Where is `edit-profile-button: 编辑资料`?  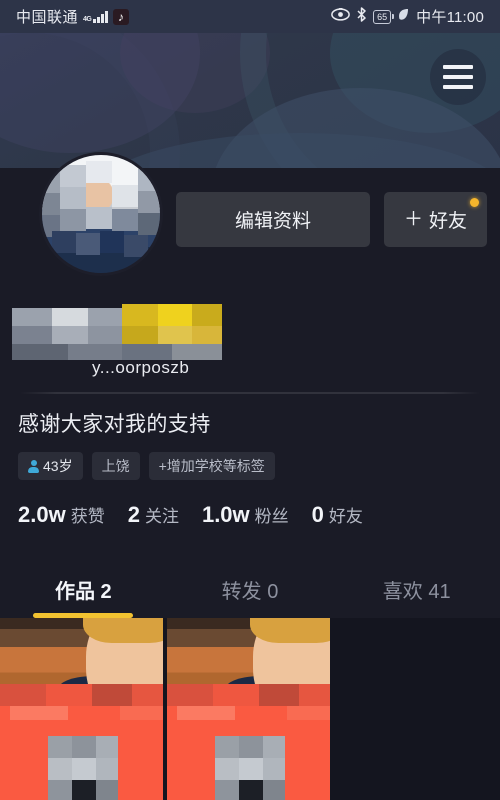 edit-profile-button: 编辑资料 is located at coordinates (273, 219).